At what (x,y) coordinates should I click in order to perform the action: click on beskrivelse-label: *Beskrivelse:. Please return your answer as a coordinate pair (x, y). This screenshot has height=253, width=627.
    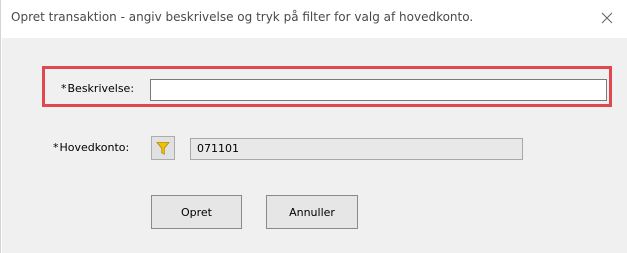
    Looking at the image, I should click on (97, 88).